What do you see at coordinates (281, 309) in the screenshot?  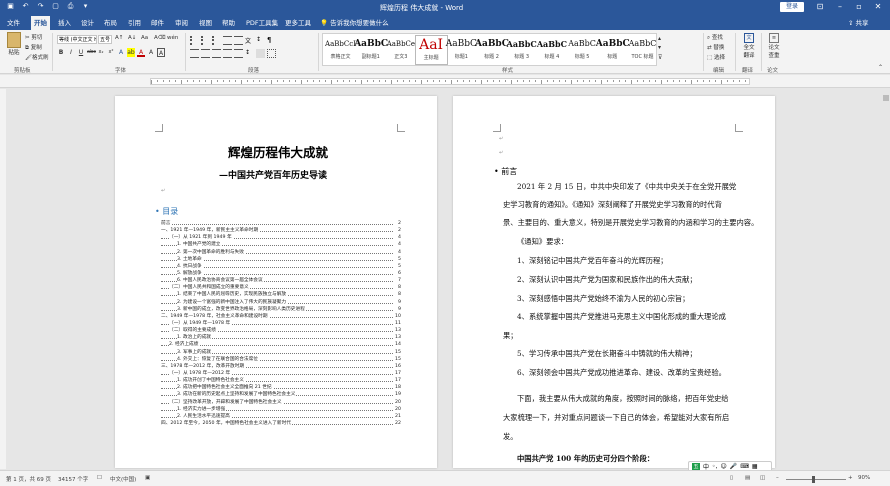 I see `toc-entry: 3. 新中国的成立，改变世界政治格局，深刻影响人类历史进程 9` at bounding box center [281, 309].